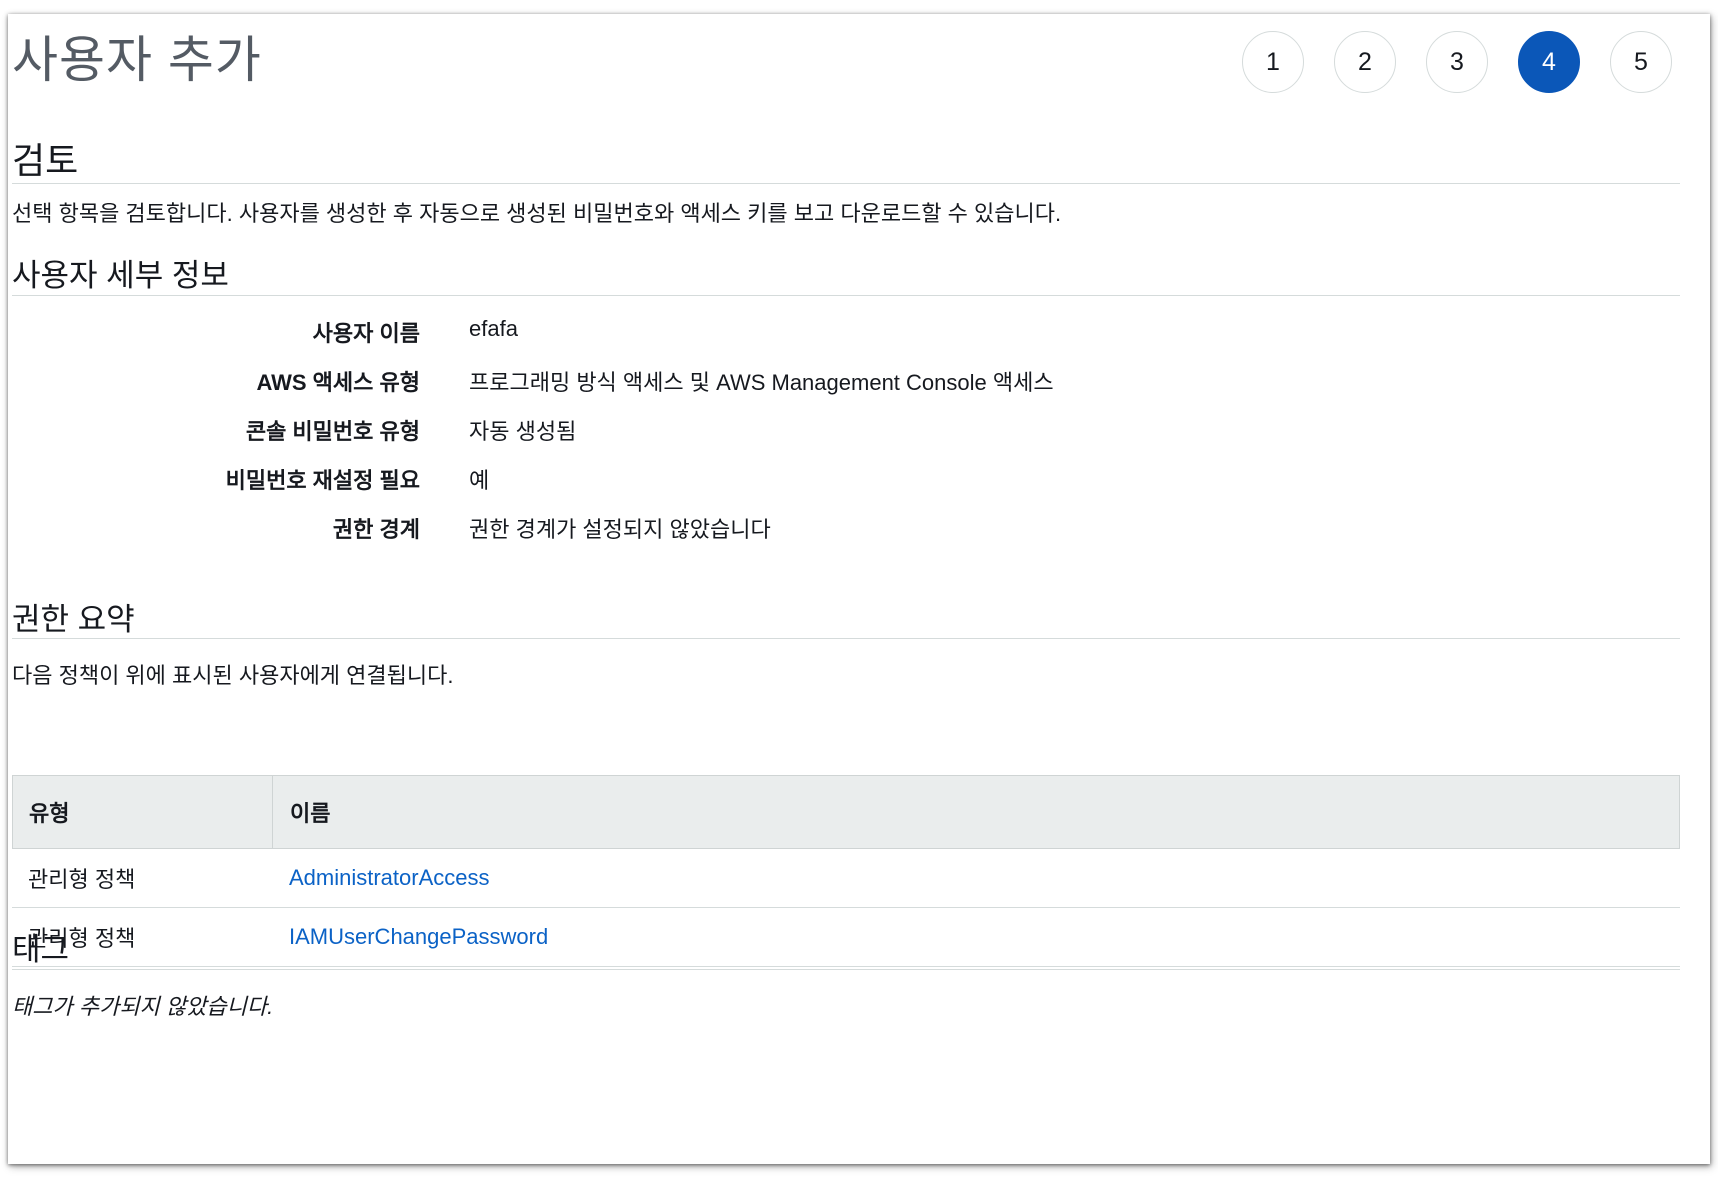 This screenshot has width=1718, height=1182. I want to click on step-5-button: 5, so click(1641, 62).